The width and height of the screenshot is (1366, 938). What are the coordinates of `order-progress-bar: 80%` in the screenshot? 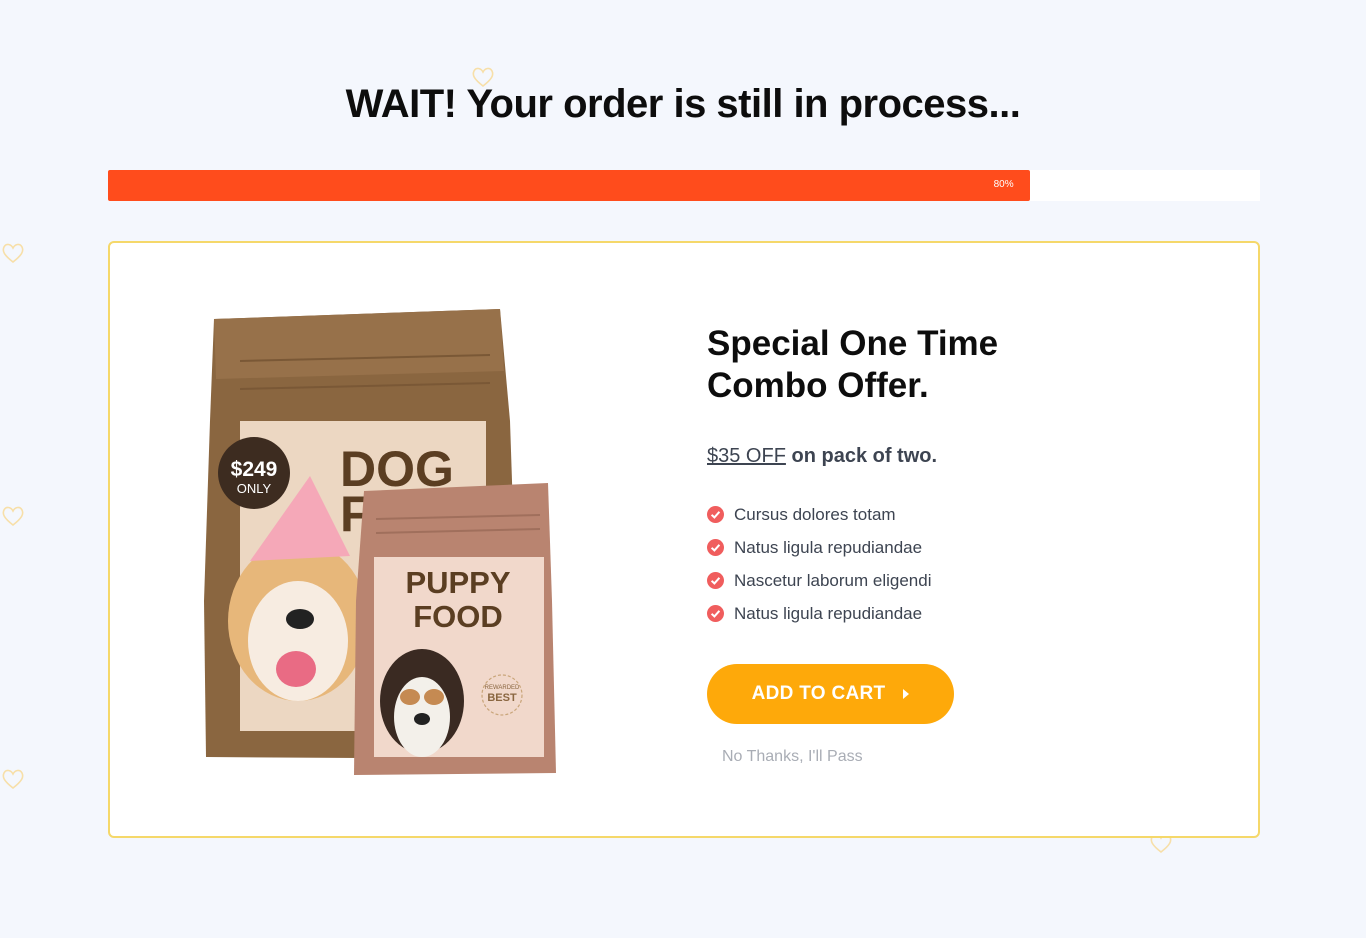 It's located at (684, 185).